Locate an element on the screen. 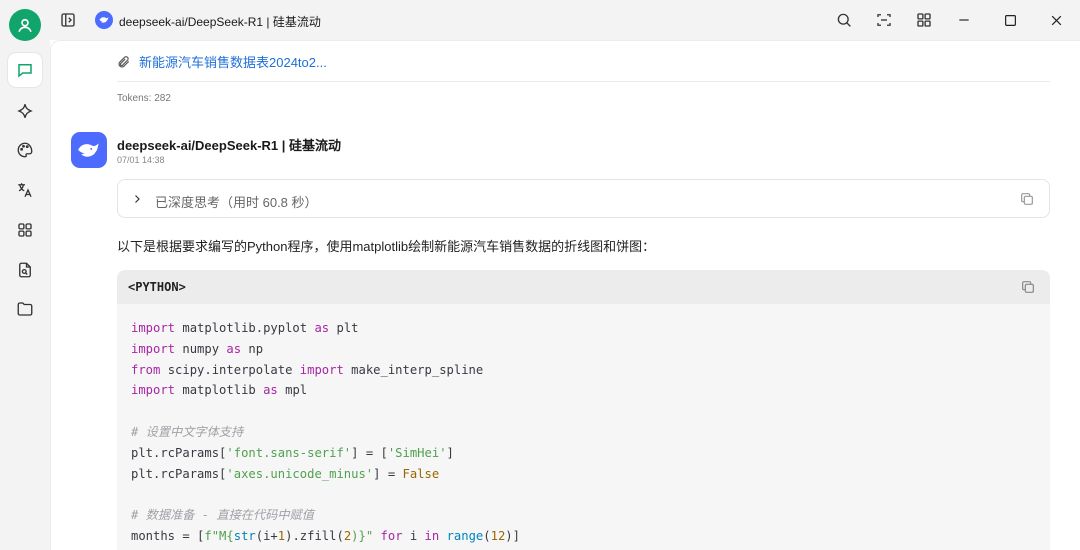 This screenshot has width=1080, height=550. sidebar-item-translate is located at coordinates (25, 190).